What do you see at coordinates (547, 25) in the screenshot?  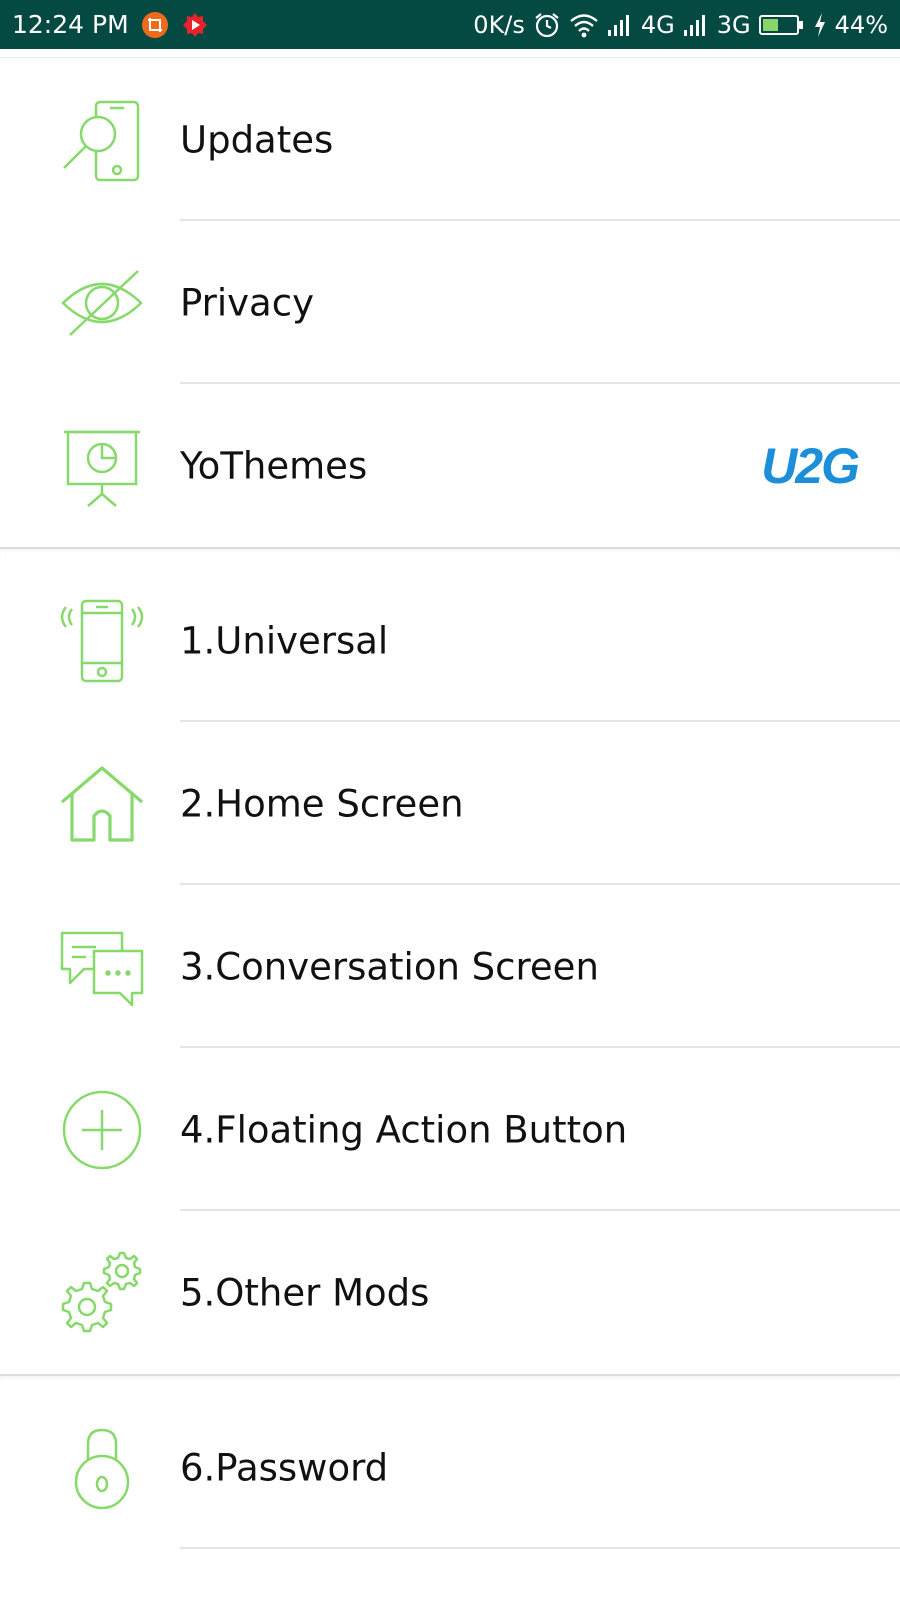 I see `alarm-icon` at bounding box center [547, 25].